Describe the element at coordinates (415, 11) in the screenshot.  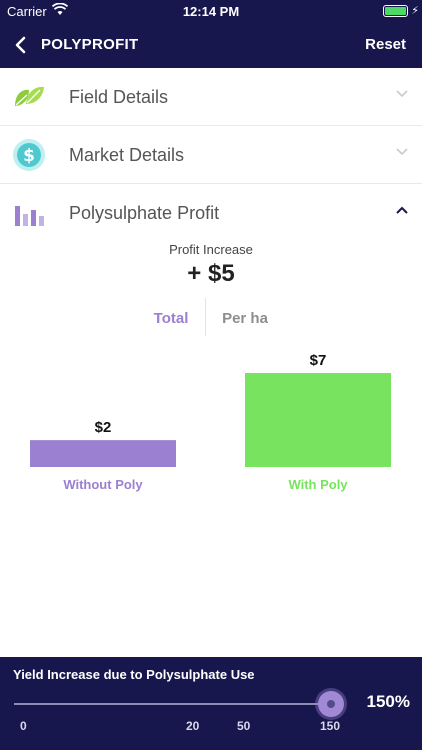
I see `charging-icon: ⚡` at that location.